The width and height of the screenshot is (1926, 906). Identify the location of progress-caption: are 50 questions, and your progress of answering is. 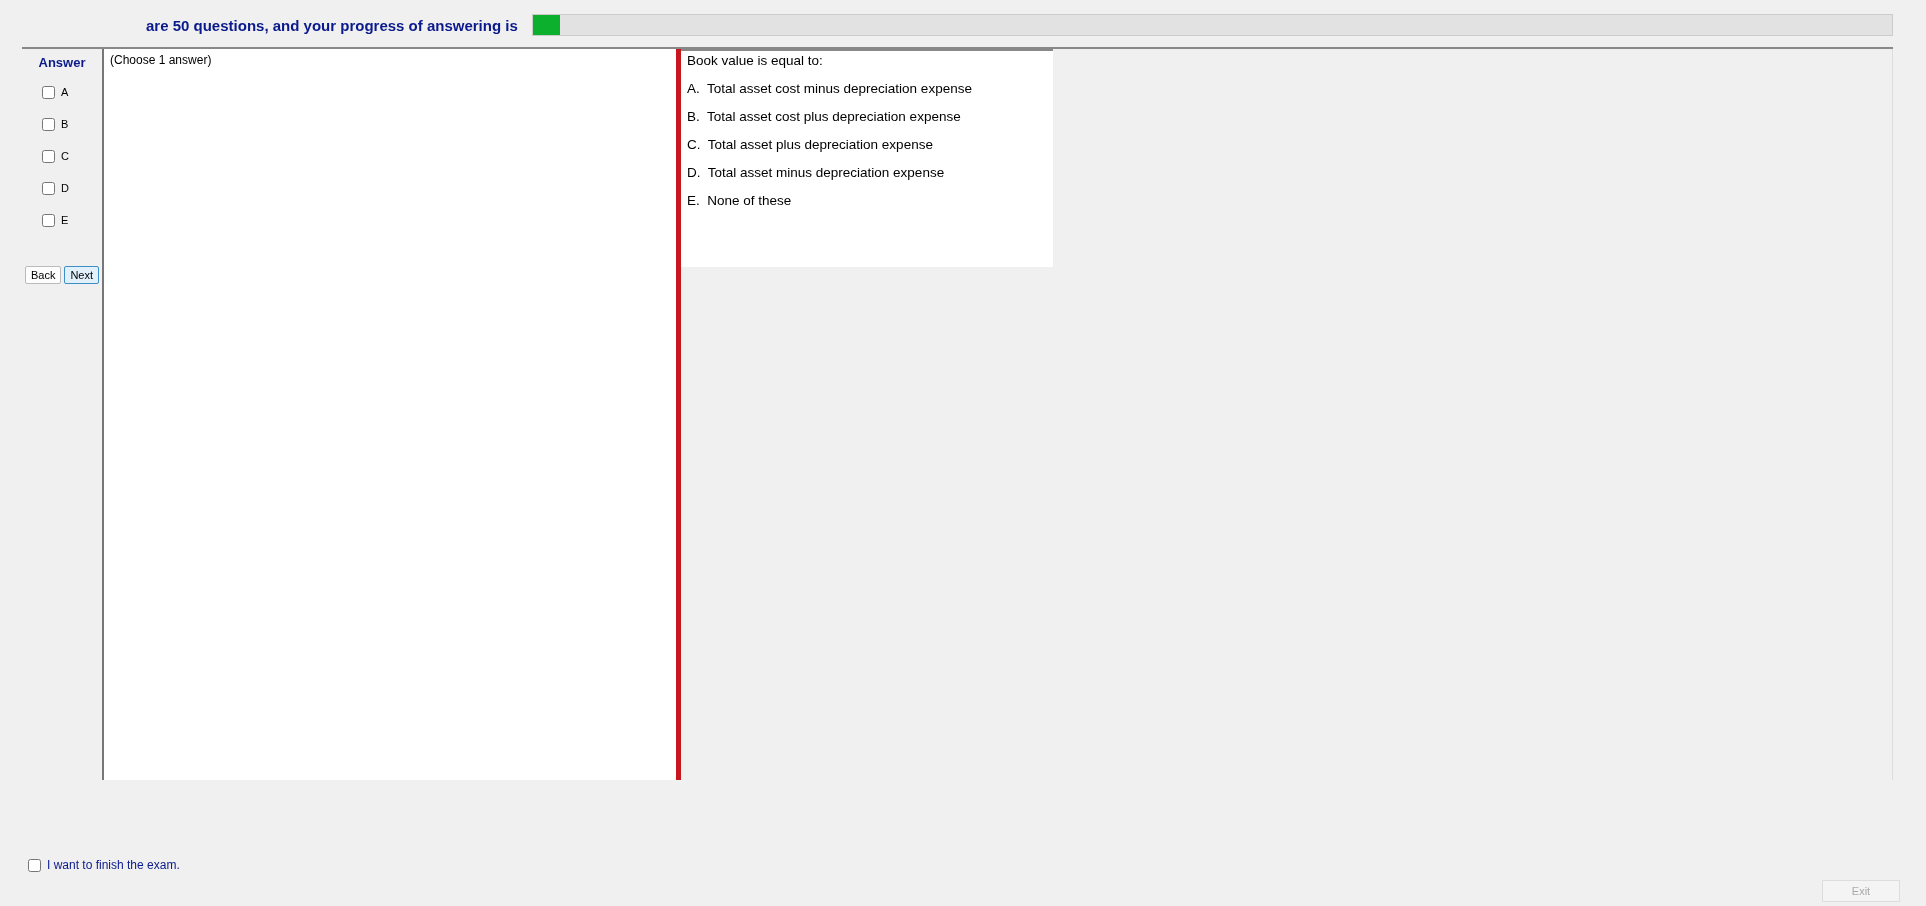
(332, 25).